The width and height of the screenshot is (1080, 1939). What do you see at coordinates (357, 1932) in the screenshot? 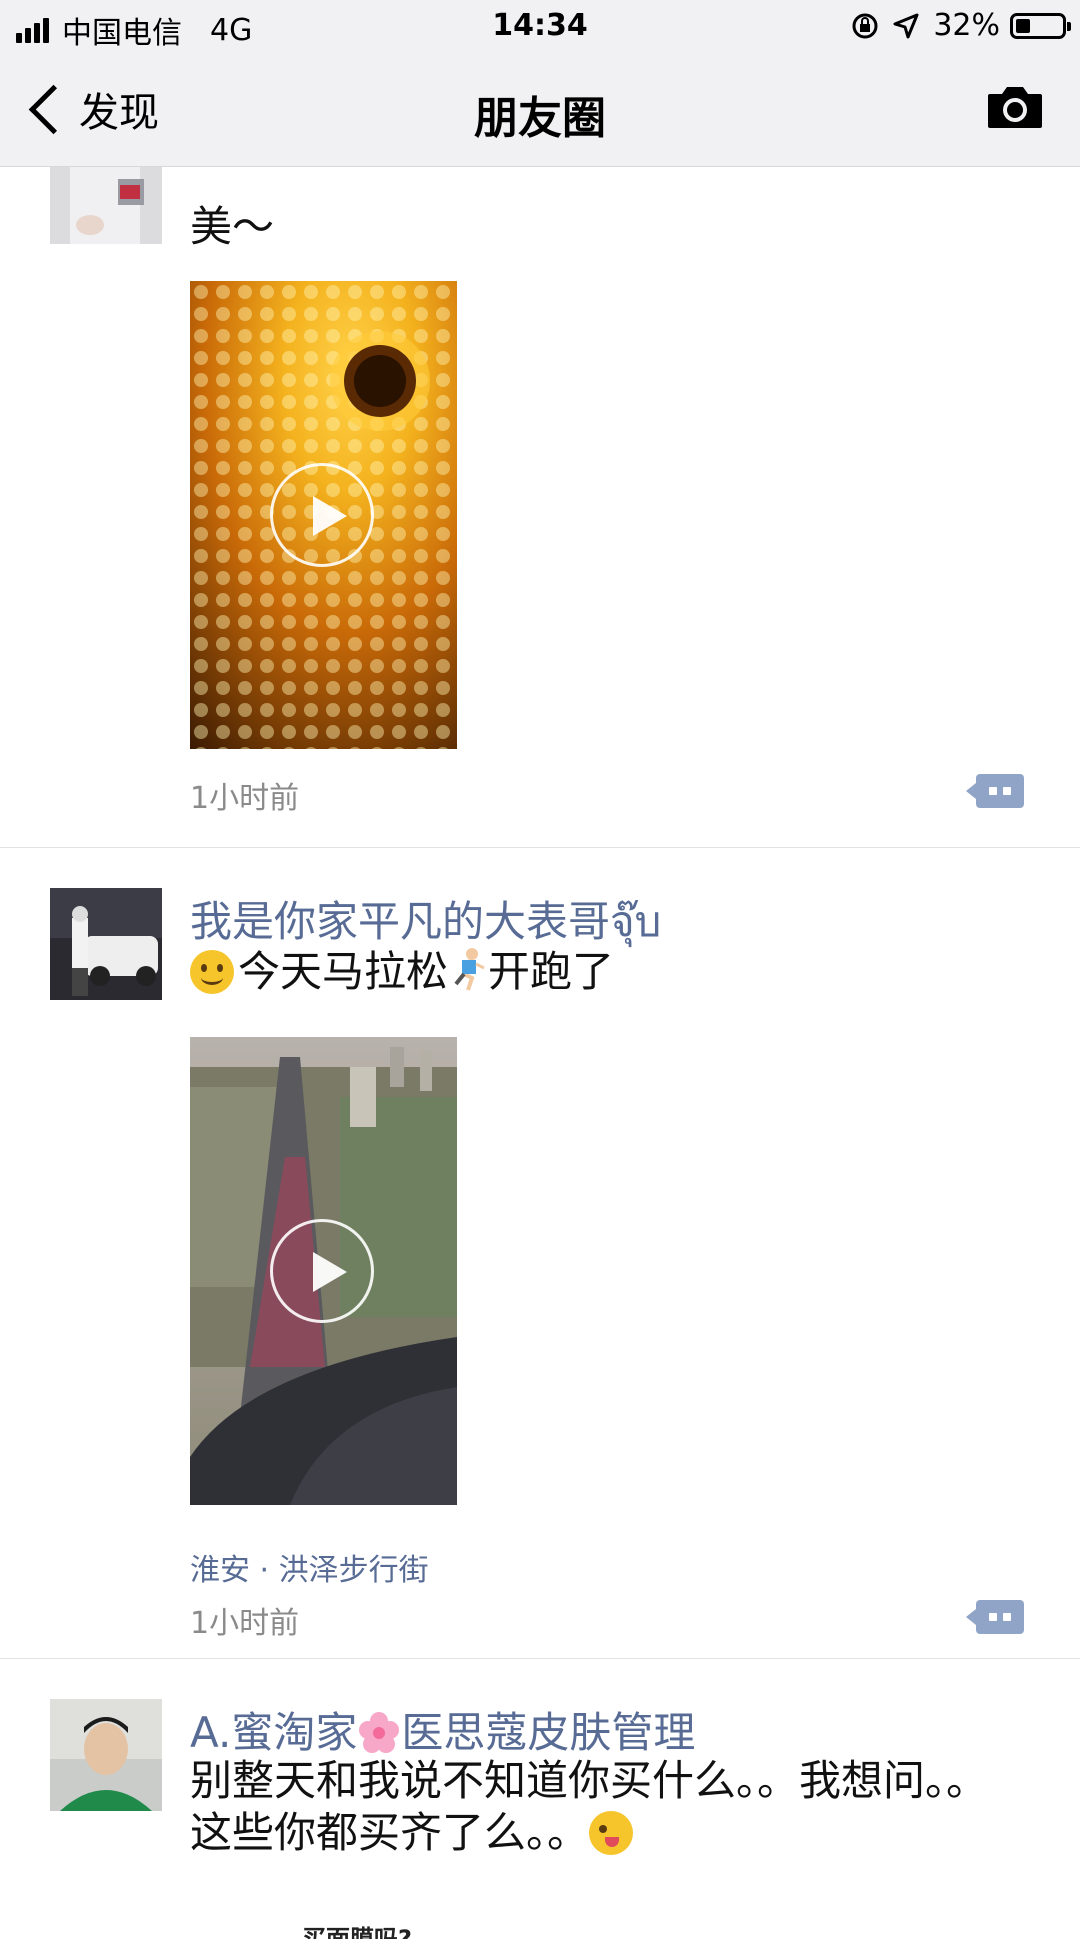
I see `image-peek-text: 买面膜吗?` at bounding box center [357, 1932].